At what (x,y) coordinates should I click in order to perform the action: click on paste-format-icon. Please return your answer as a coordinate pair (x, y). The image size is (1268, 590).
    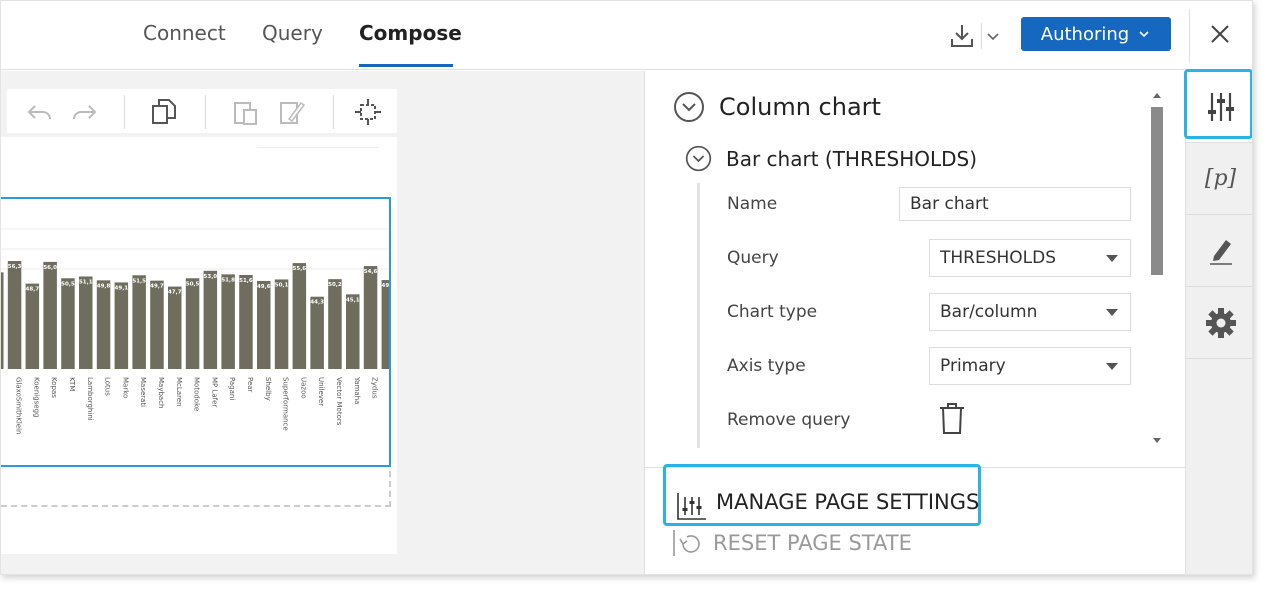
    Looking at the image, I should click on (292, 112).